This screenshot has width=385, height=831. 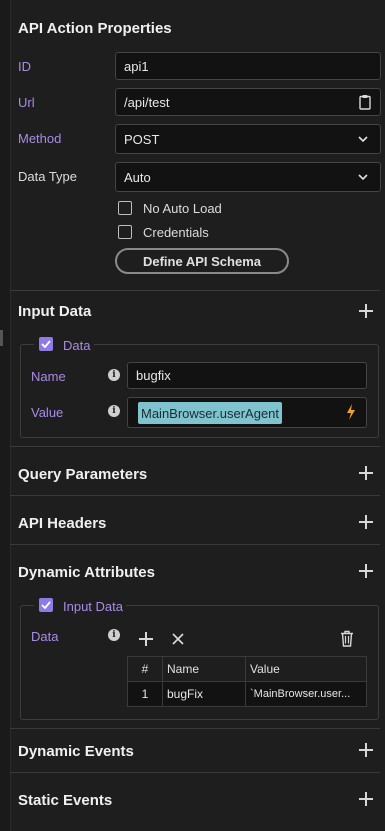 I want to click on data-type-label: Data Type, so click(x=48, y=176).